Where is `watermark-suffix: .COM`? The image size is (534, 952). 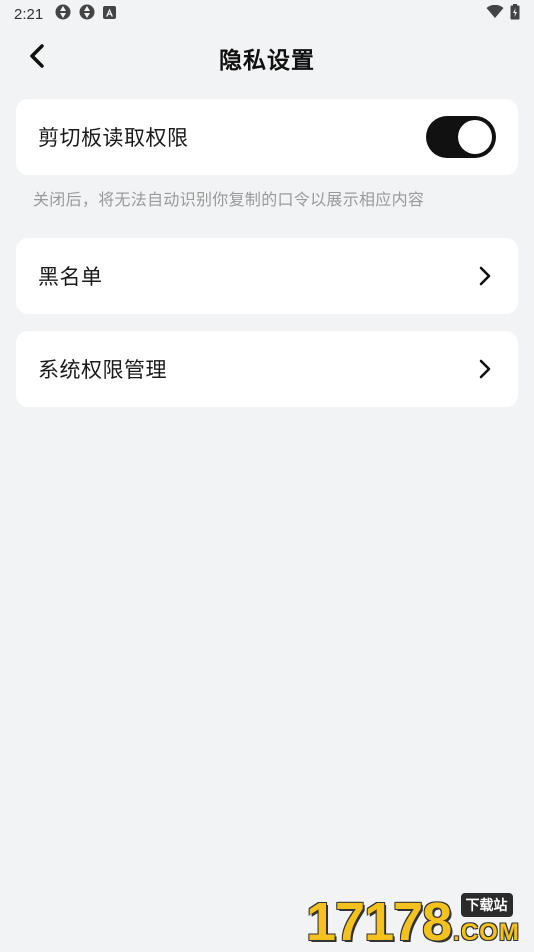
watermark-suffix: .COM is located at coordinates (486, 933).